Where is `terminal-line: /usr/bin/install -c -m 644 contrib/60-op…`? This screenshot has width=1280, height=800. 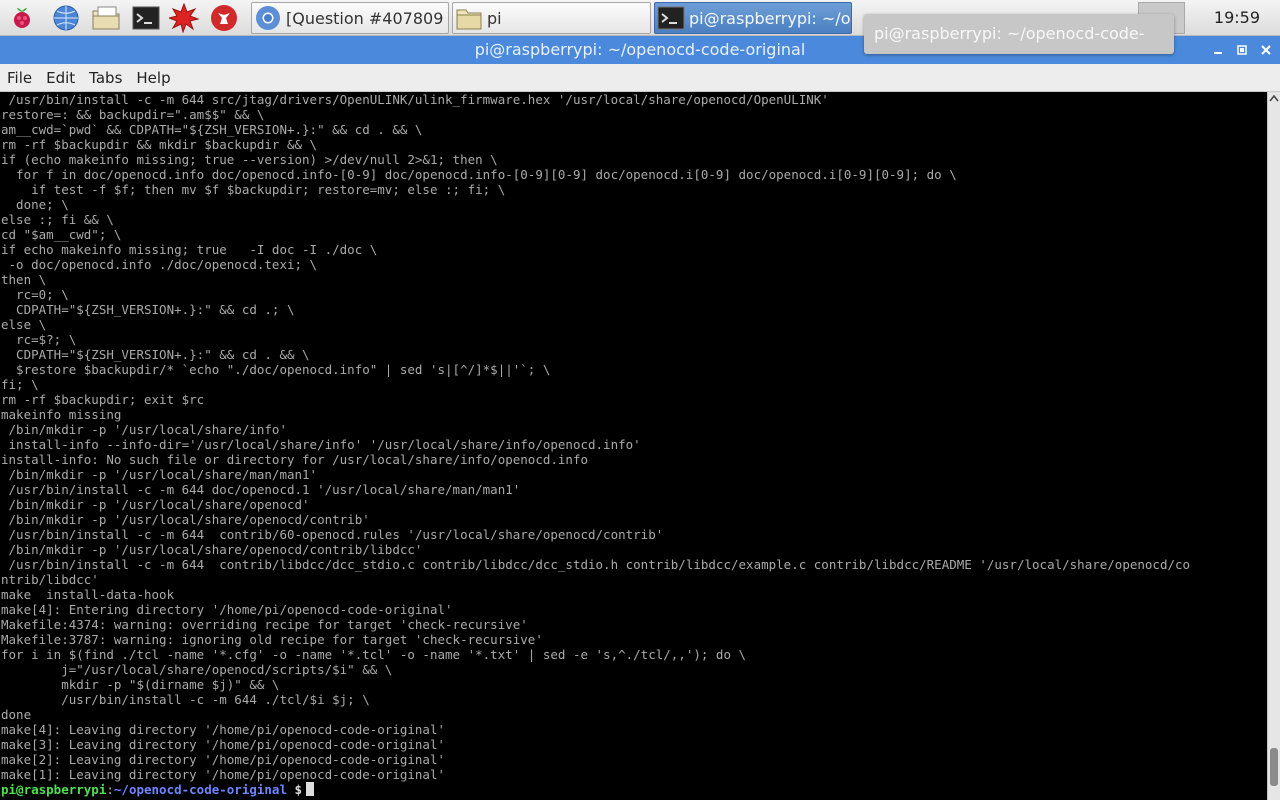
terminal-line: /usr/bin/install -c -m 644 contrib/60-op… is located at coordinates (332, 534).